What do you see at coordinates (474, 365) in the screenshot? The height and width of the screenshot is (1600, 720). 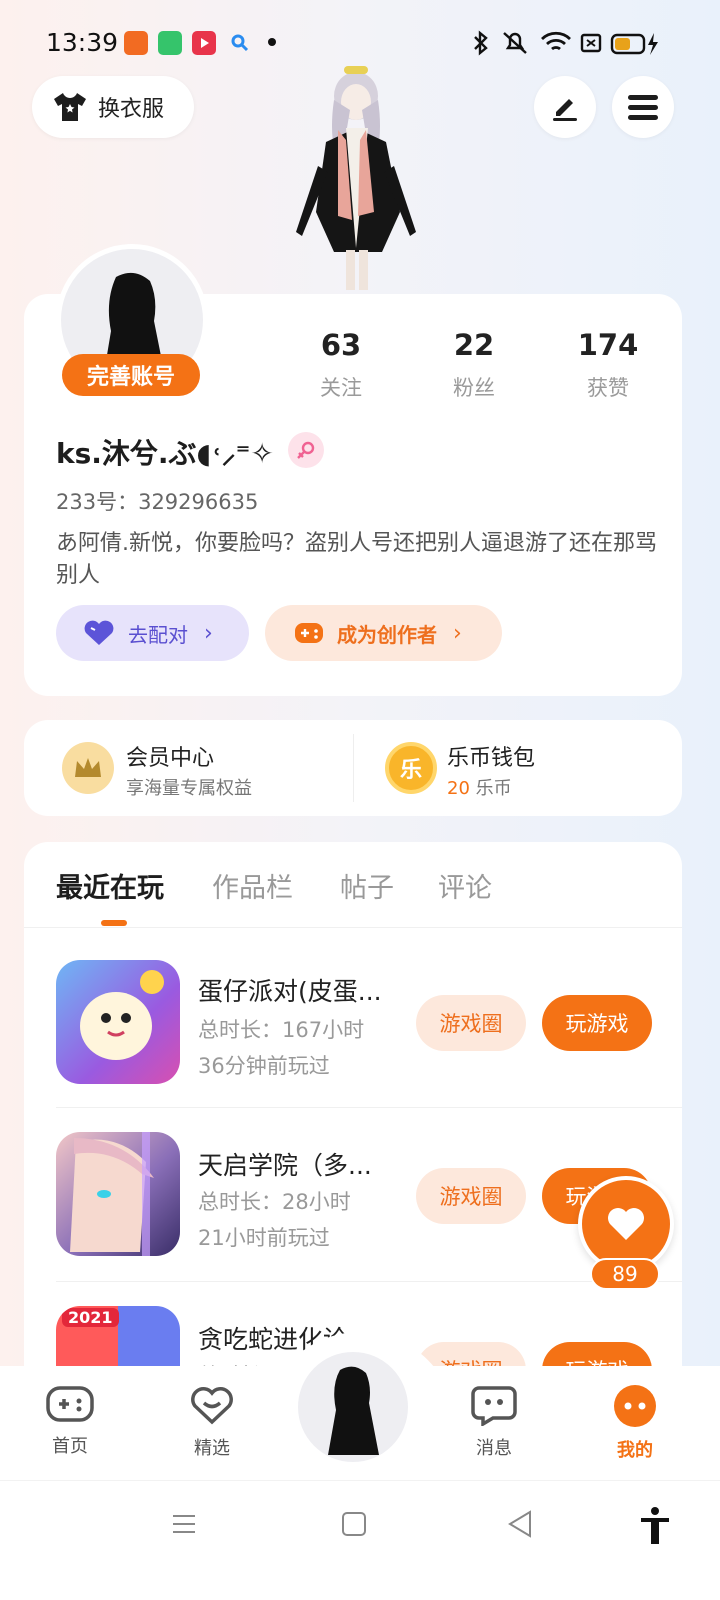 I see `stat-fans: 22 粉丝` at bounding box center [474, 365].